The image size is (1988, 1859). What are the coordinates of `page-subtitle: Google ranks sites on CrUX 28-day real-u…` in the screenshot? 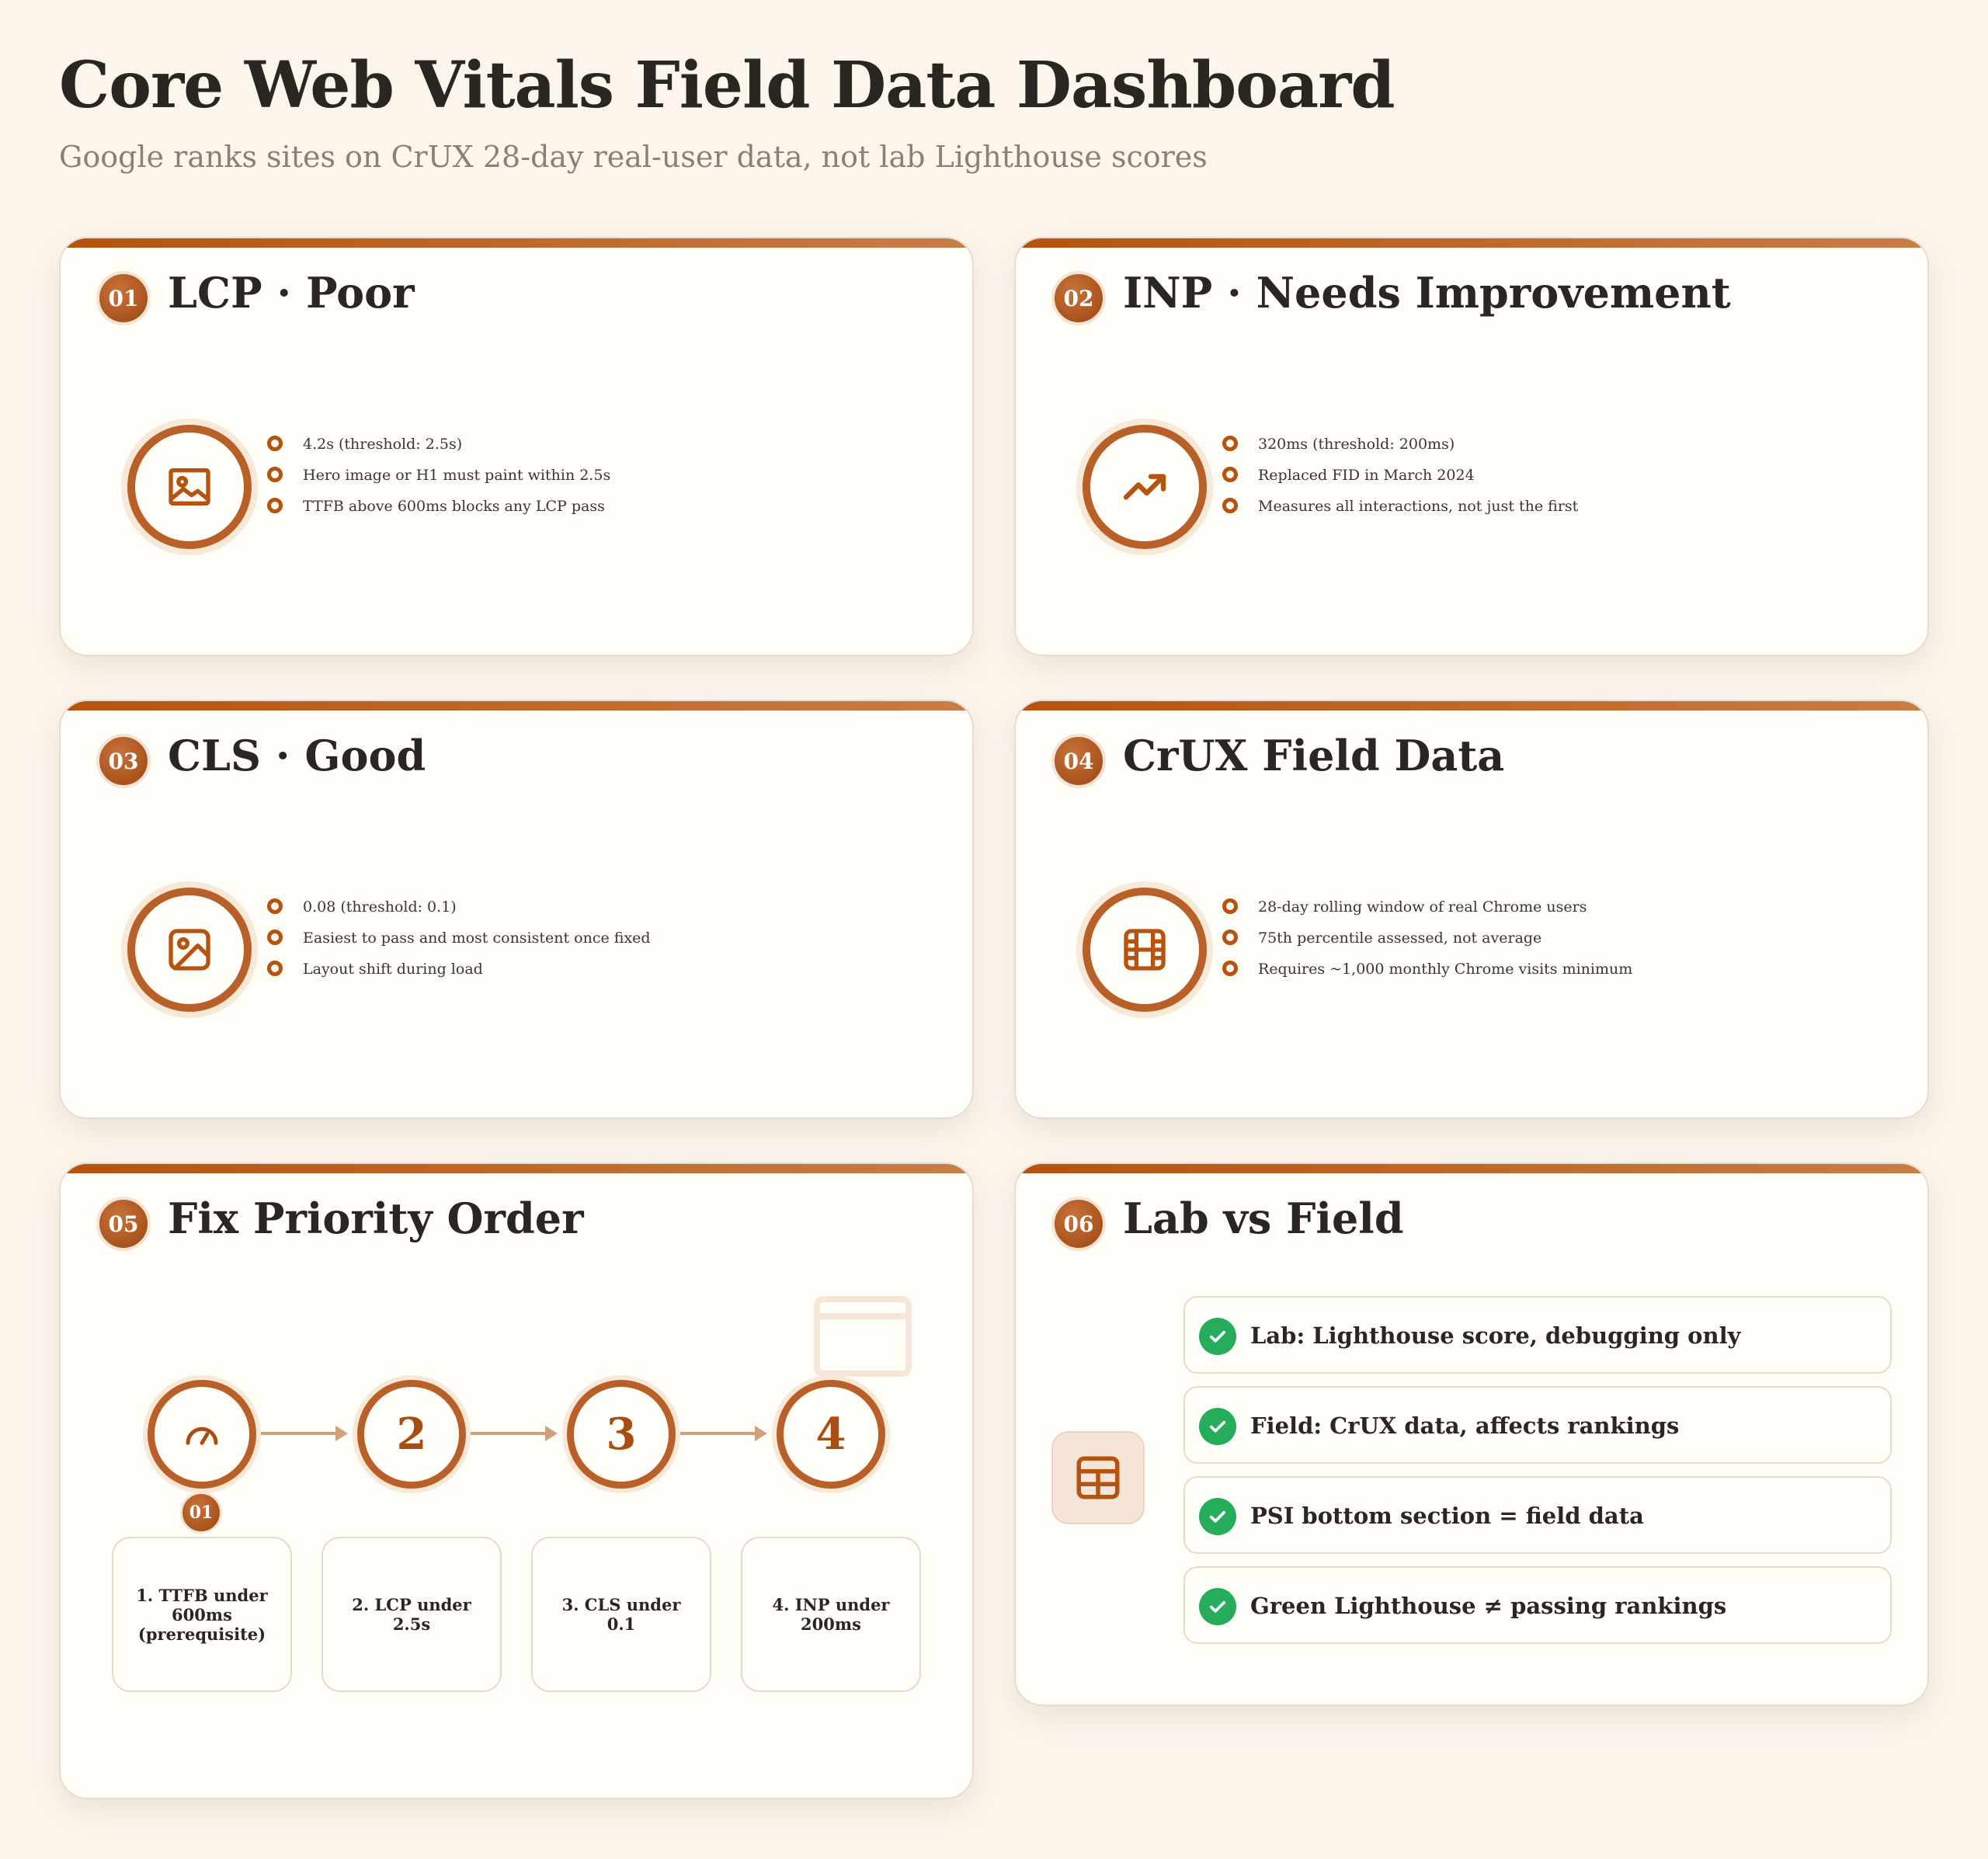 It's located at (633, 157).